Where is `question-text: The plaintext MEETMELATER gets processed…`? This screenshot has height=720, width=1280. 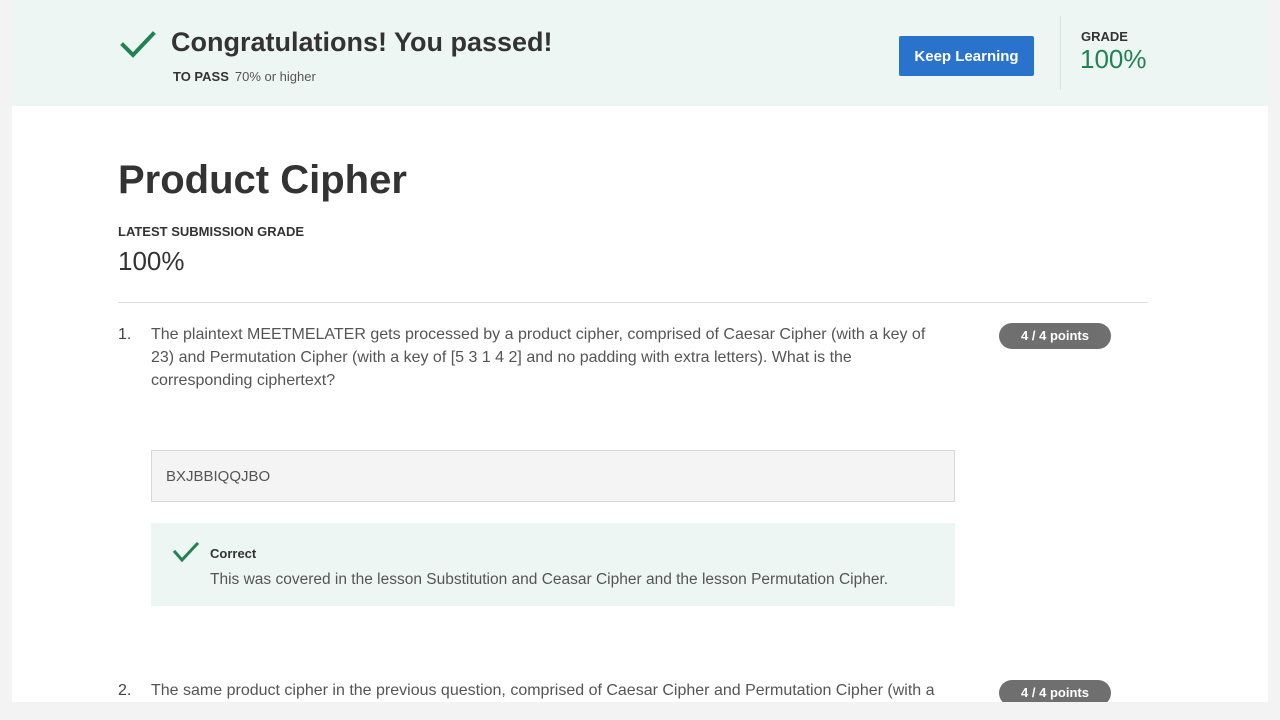 question-text: The plaintext MEETMELATER gets processed… is located at coordinates (538, 357).